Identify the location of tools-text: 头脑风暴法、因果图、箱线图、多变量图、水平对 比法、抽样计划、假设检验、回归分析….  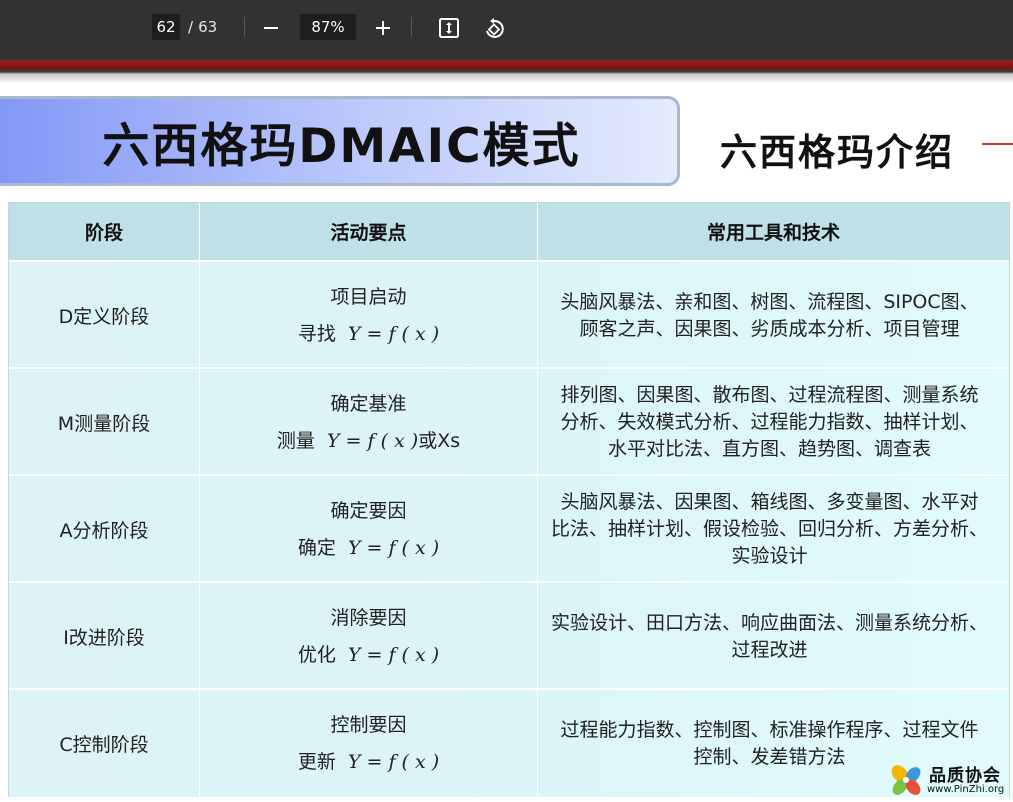
(769, 529).